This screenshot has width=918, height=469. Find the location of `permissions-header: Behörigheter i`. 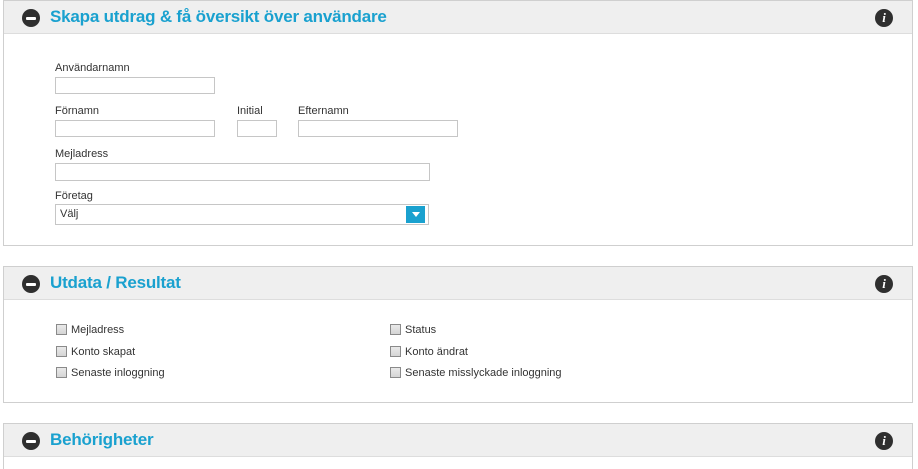

permissions-header: Behörigheter i is located at coordinates (458, 440).